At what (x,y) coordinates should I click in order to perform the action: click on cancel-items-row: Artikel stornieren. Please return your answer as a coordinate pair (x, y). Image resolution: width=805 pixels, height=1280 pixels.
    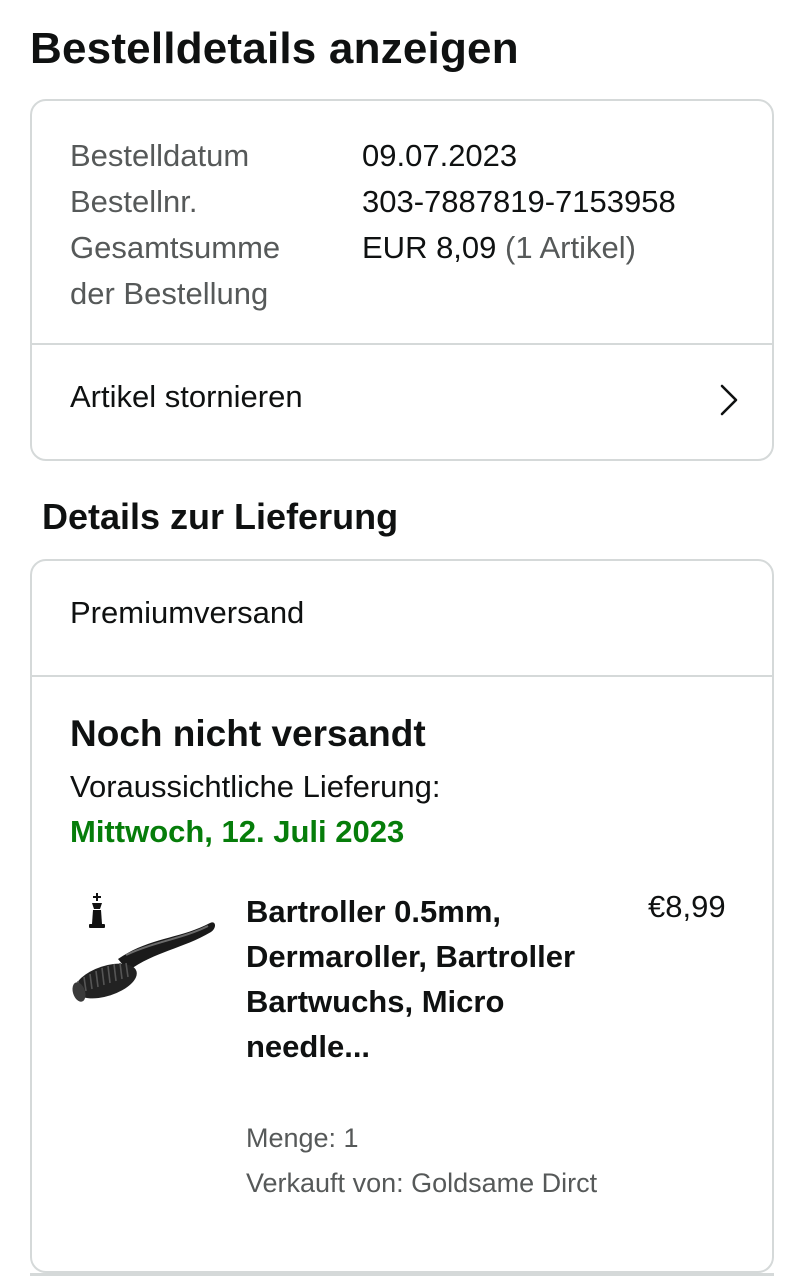
    Looking at the image, I should click on (402, 402).